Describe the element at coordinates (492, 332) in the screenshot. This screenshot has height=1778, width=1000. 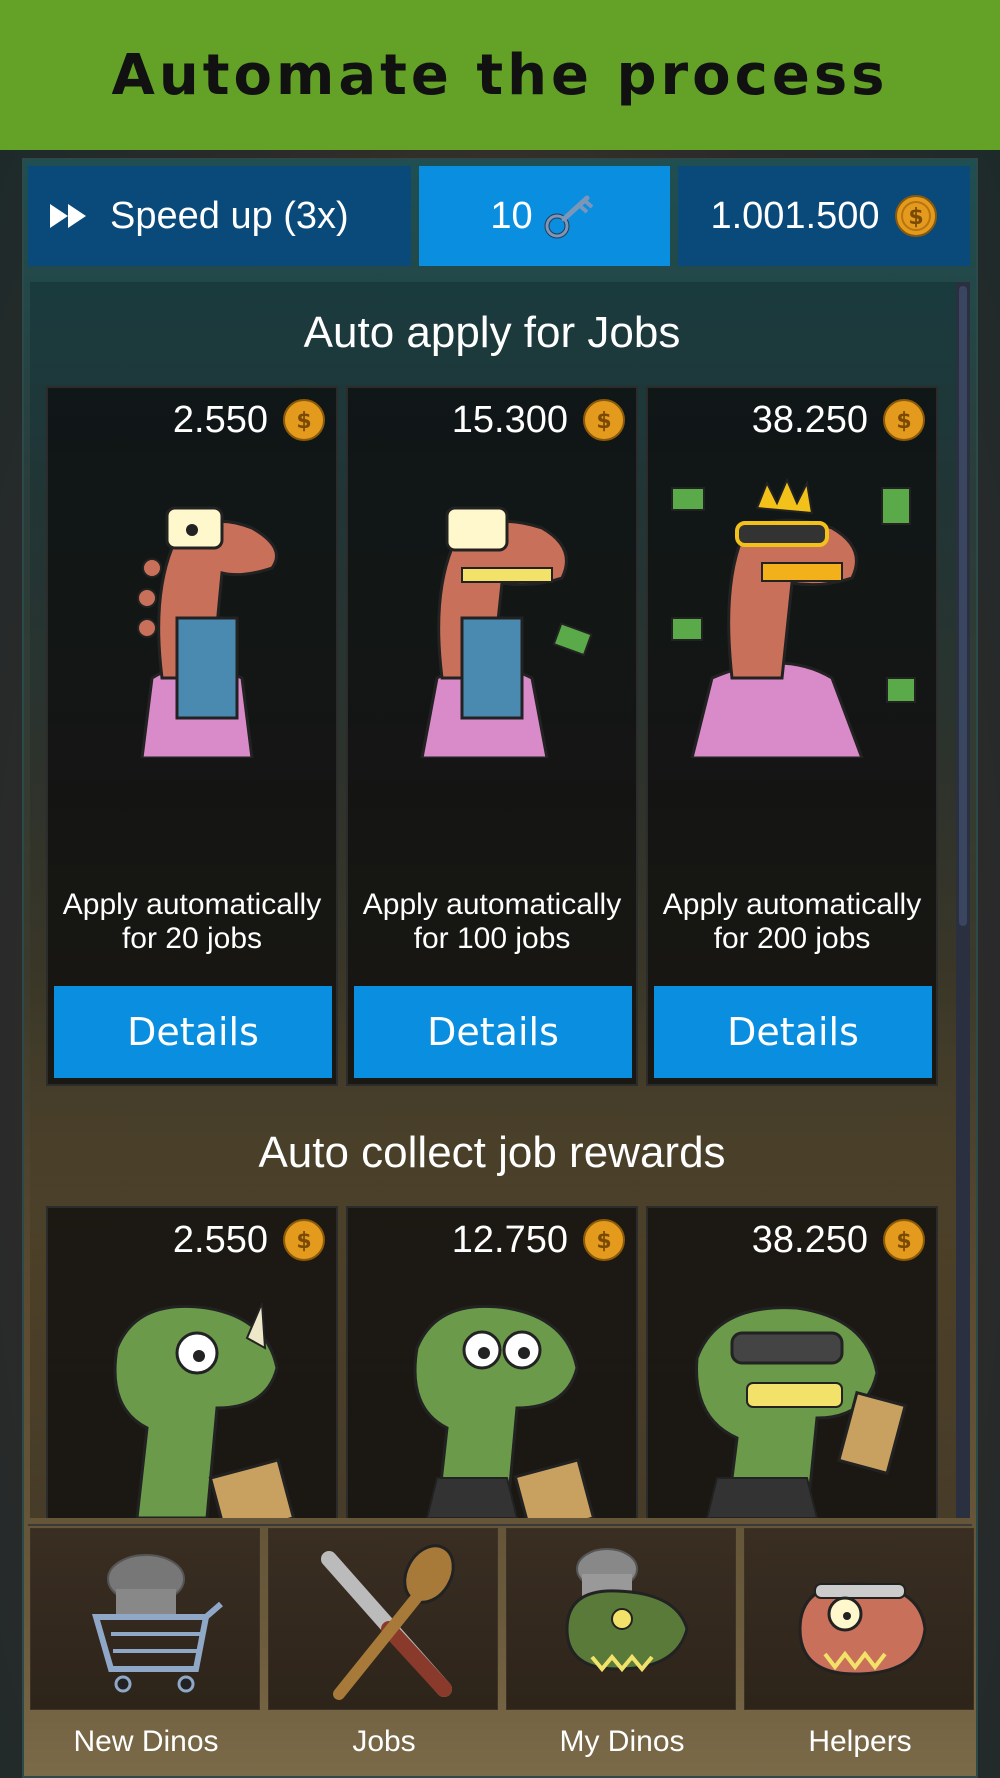
I see `section-title-auto-apply: Auto apply for Jobs` at that location.